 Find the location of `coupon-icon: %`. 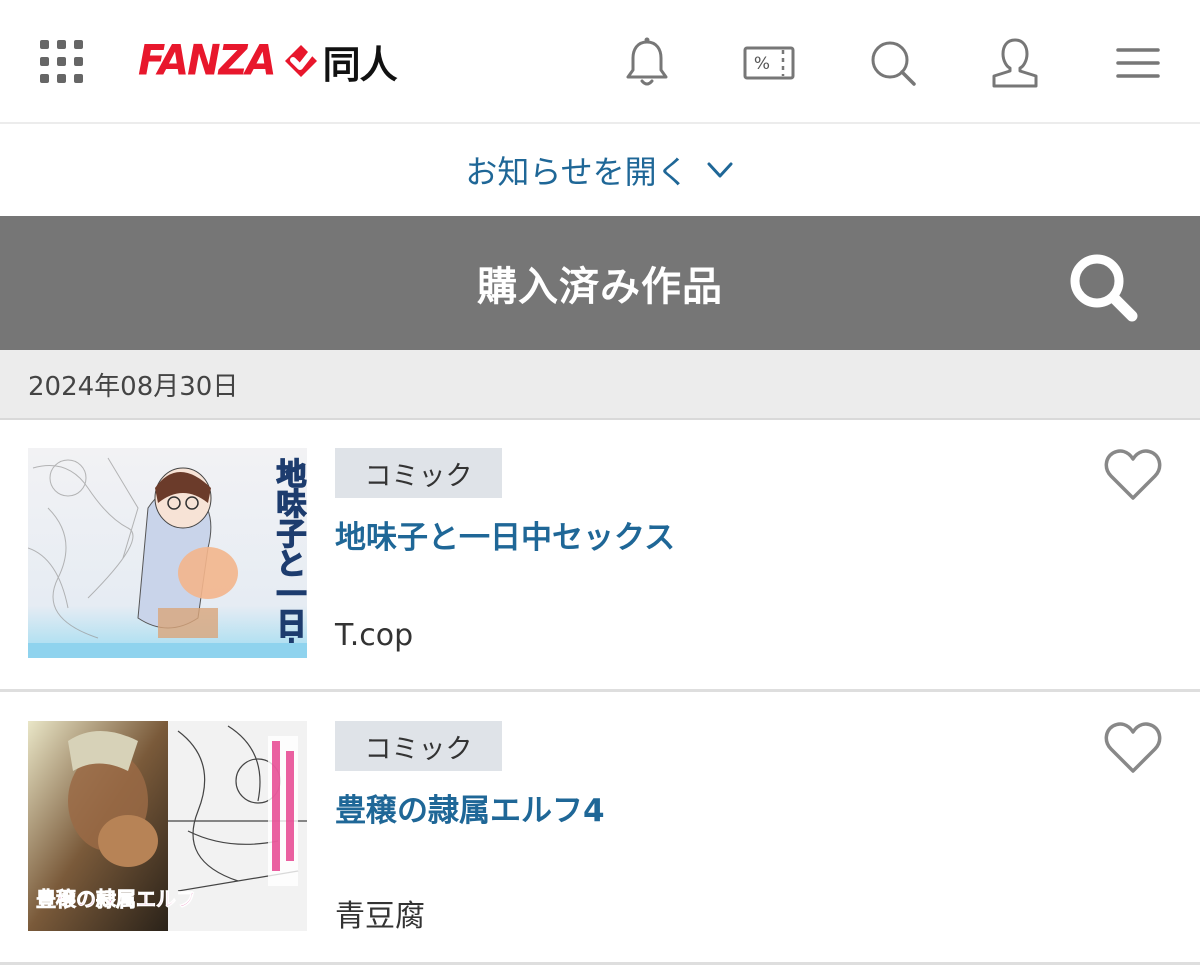

coupon-icon: % is located at coordinates (769, 63).